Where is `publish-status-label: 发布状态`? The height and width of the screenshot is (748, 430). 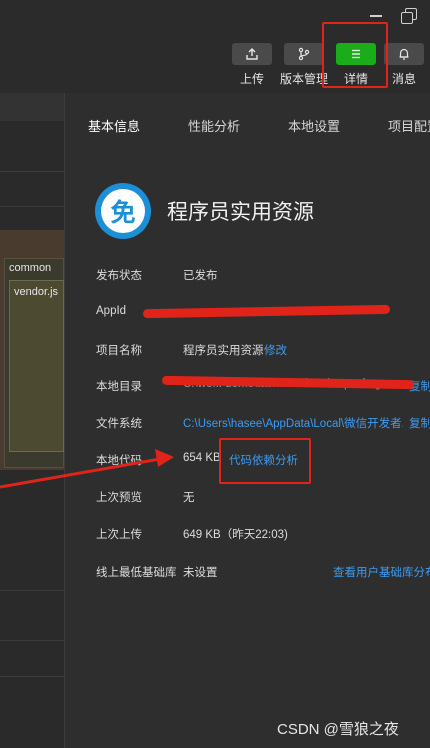 publish-status-label: 发布状态 is located at coordinates (119, 276).